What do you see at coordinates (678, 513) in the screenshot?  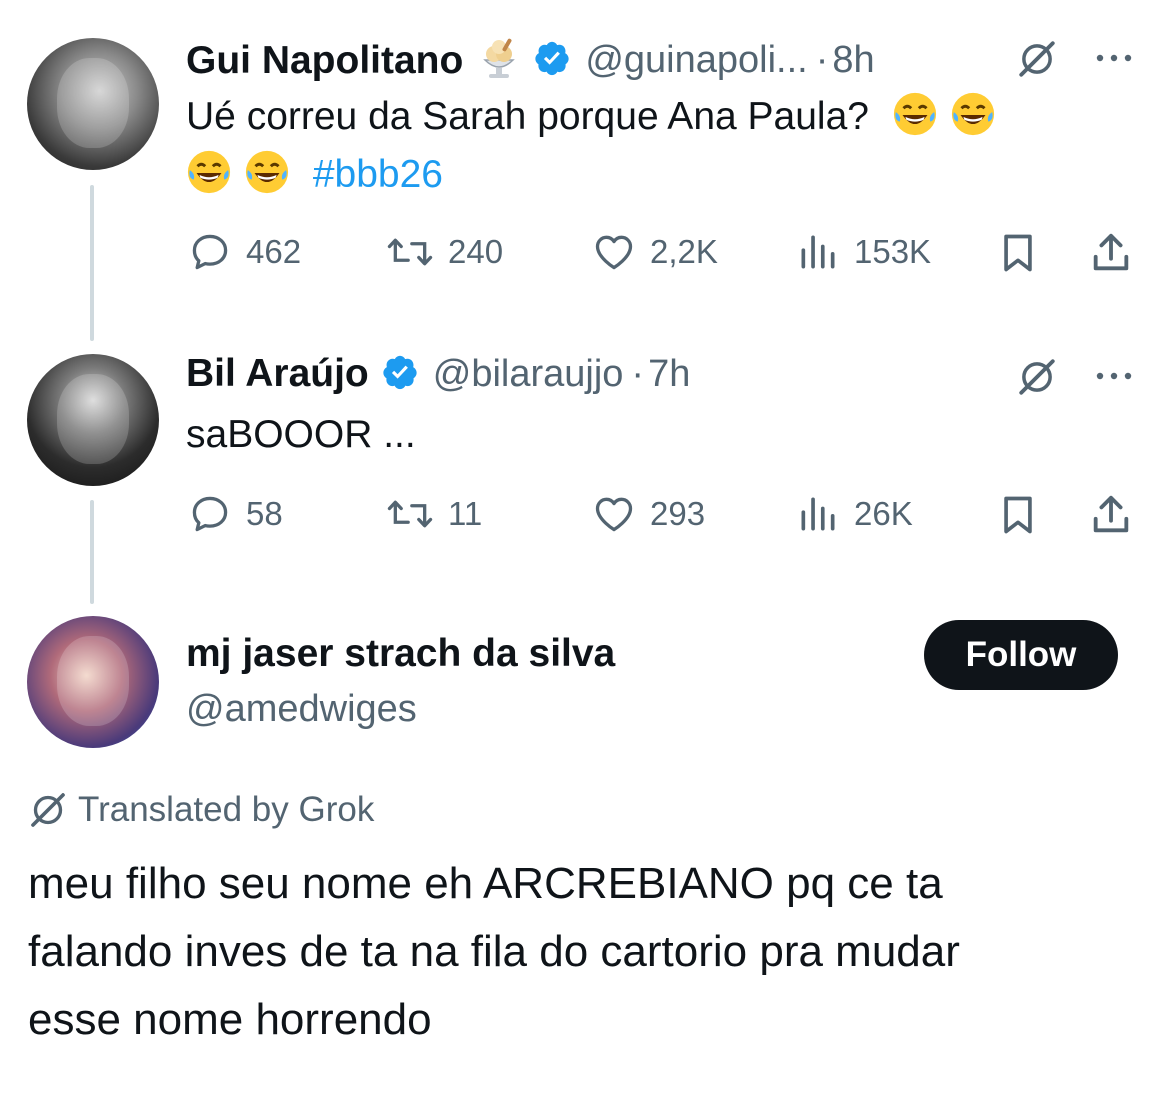 I see `like-count: 293` at bounding box center [678, 513].